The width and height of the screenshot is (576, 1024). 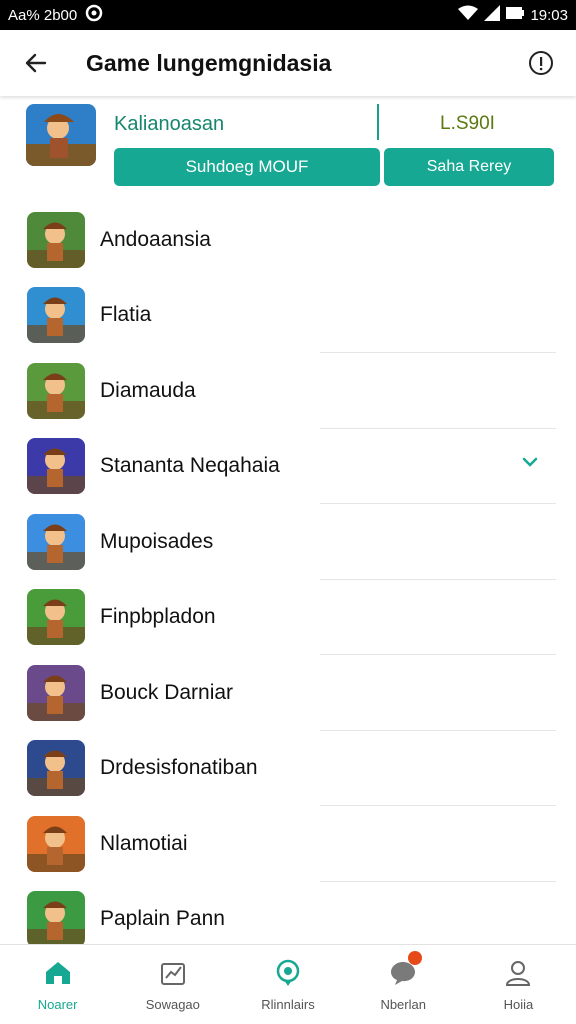 What do you see at coordinates (288, 542) in the screenshot?
I see `list-item: Mupoisades` at bounding box center [288, 542].